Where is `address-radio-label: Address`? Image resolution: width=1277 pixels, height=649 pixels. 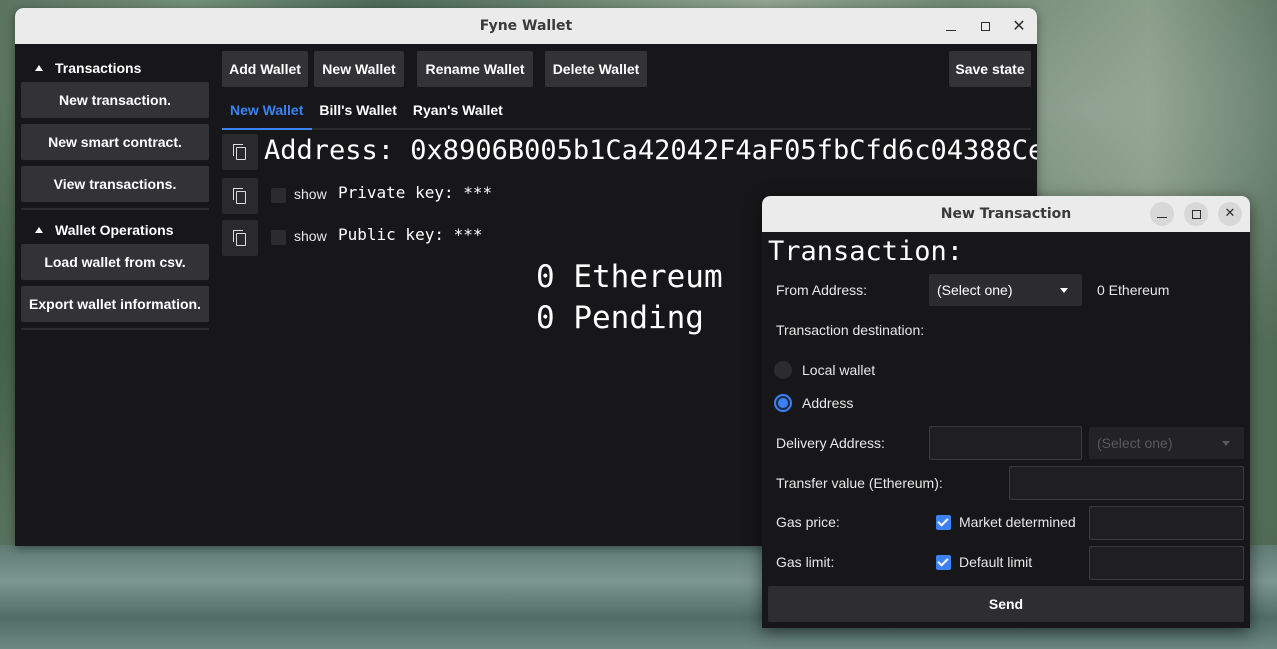
address-radio-label: Address is located at coordinates (827, 403).